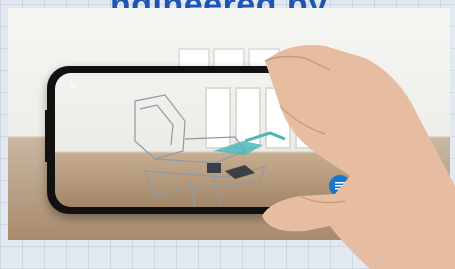  Describe the element at coordinates (50, 136) in the screenshot. I see `phone-notch` at that location.